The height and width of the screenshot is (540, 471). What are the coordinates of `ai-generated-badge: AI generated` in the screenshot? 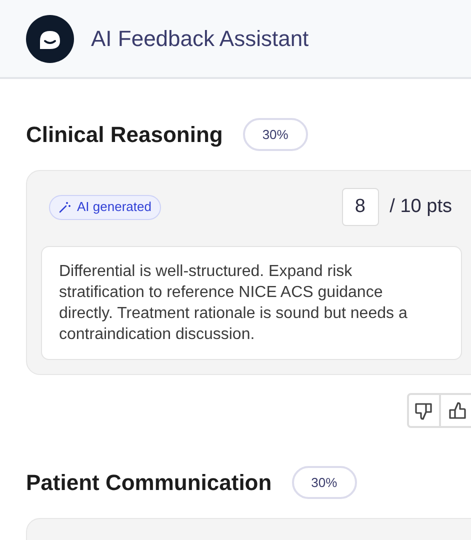 It's located at (105, 207).